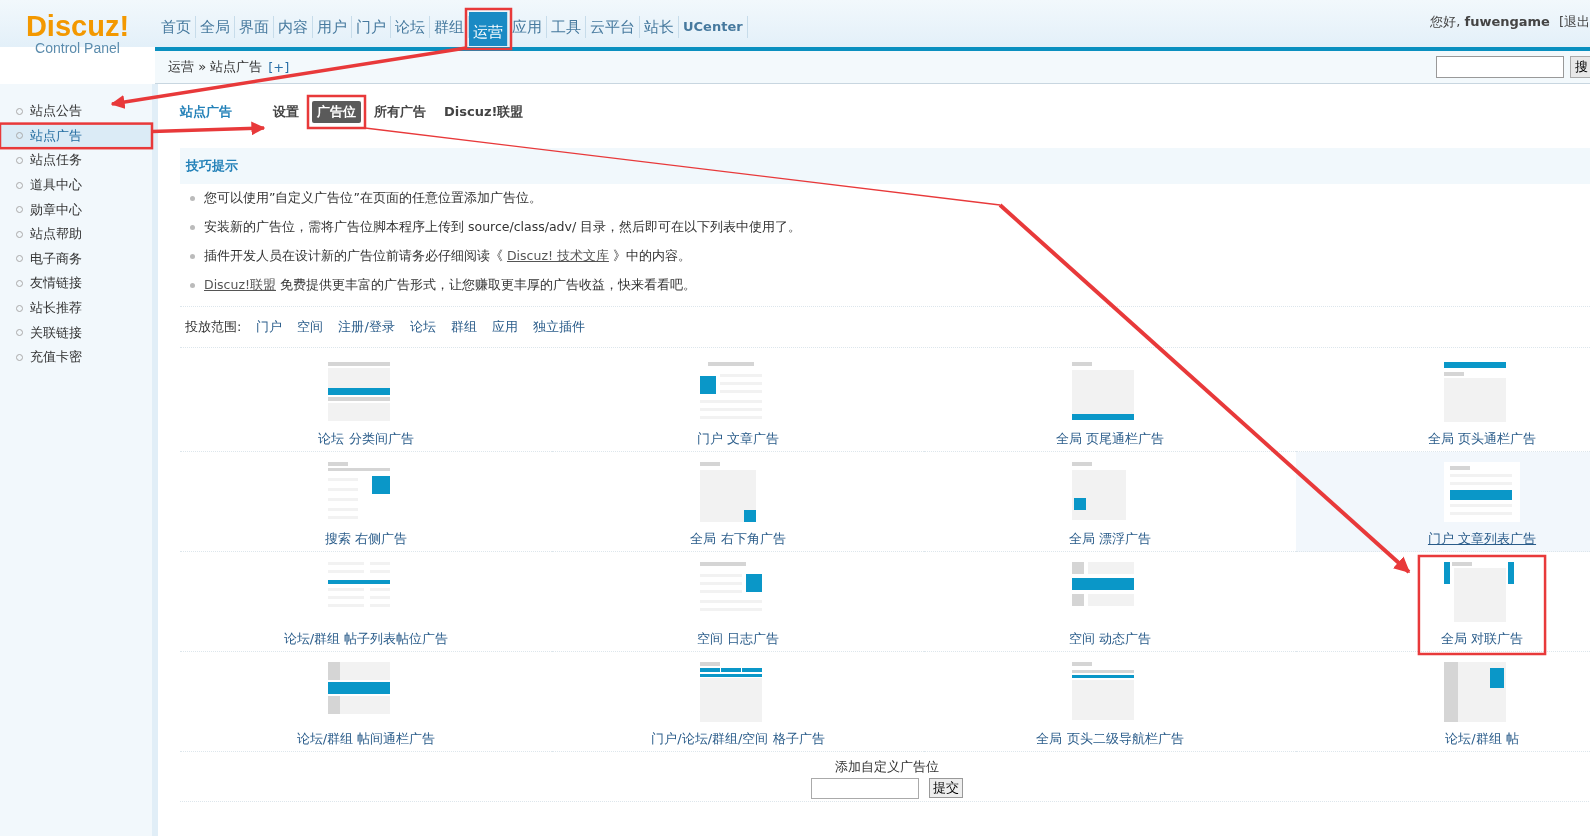  I want to click on logout-link: [退出, so click(1574, 30).